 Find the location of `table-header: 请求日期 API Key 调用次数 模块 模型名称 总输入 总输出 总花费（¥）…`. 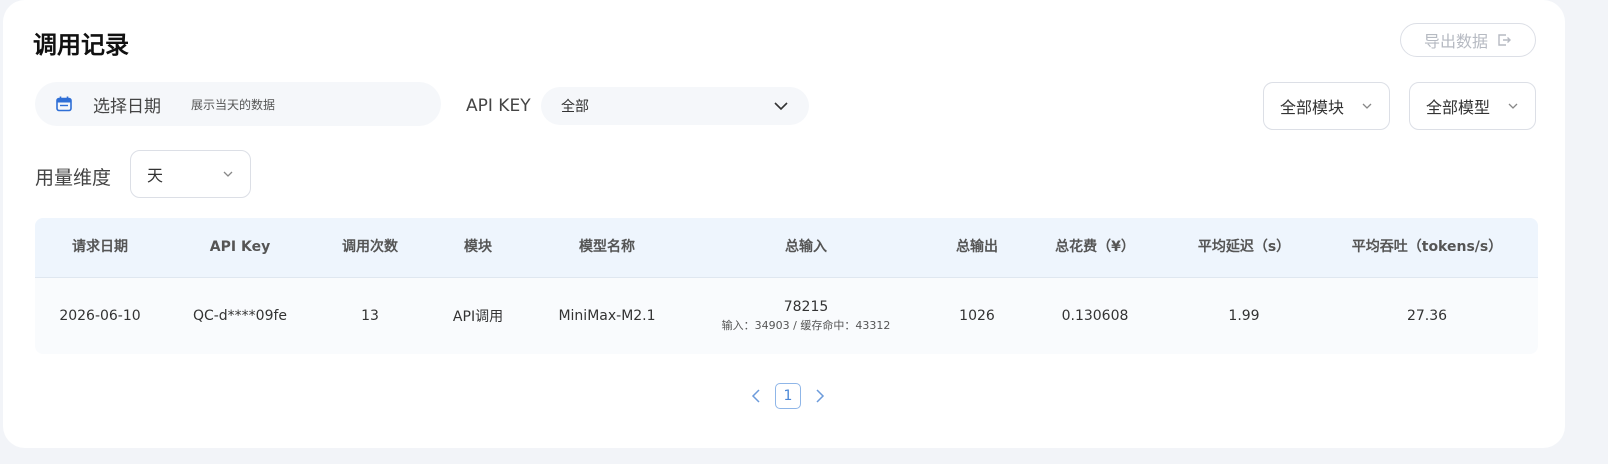

table-header: 请求日期 API Key 调用次数 模块 模型名称 总输入 总输出 总花费（¥）… is located at coordinates (786, 248).